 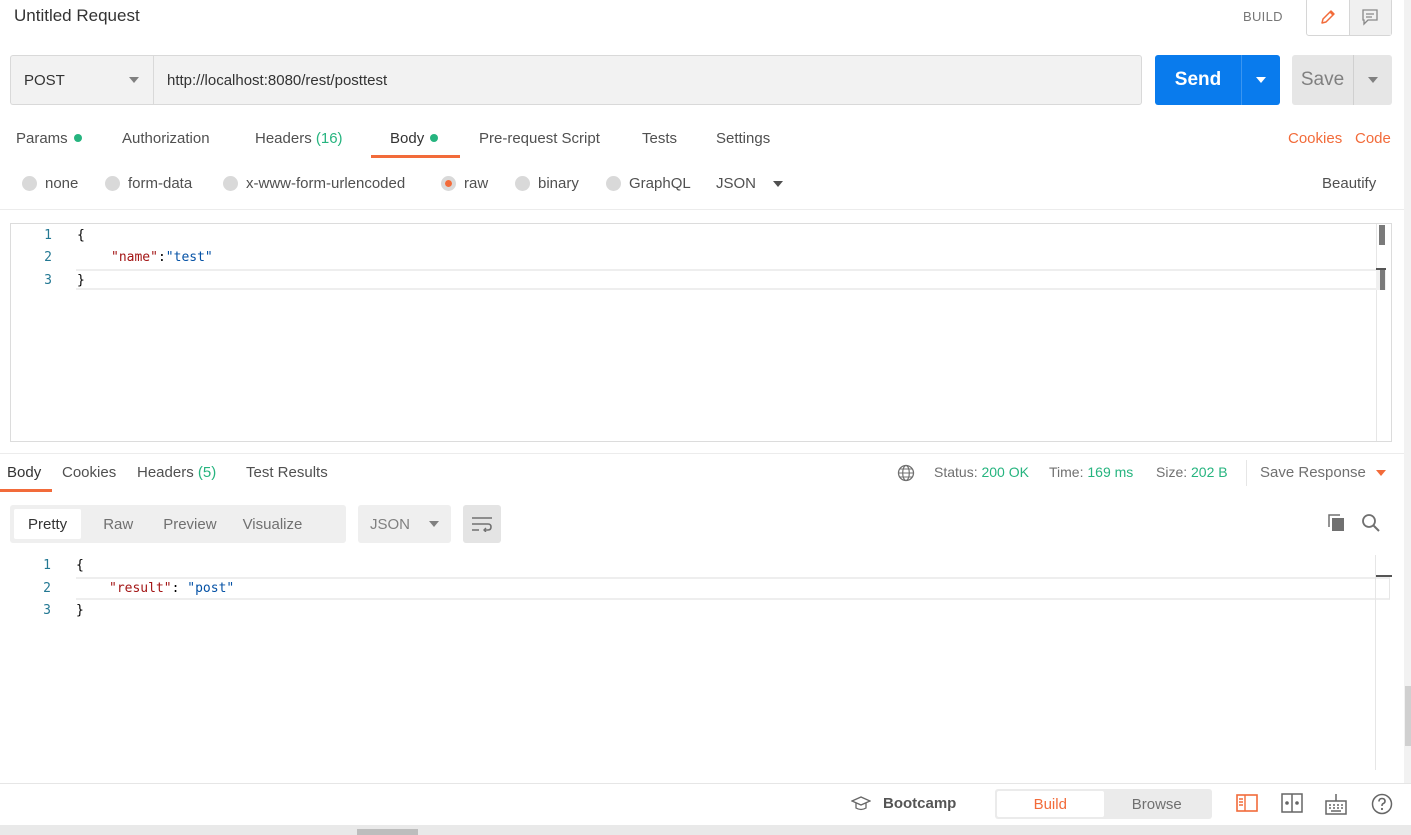 I want to click on tab-settings: Settings, so click(x=743, y=138).